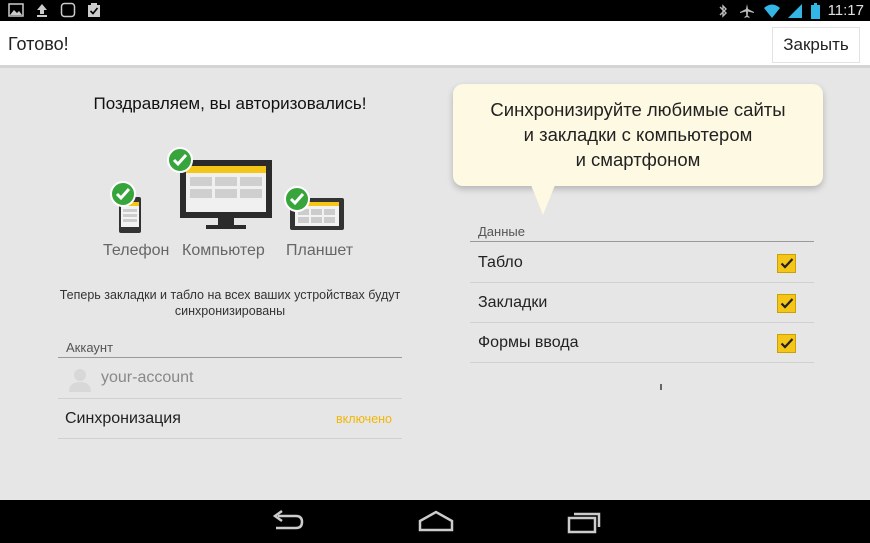  I want to click on navigation-bar, so click(435, 521).